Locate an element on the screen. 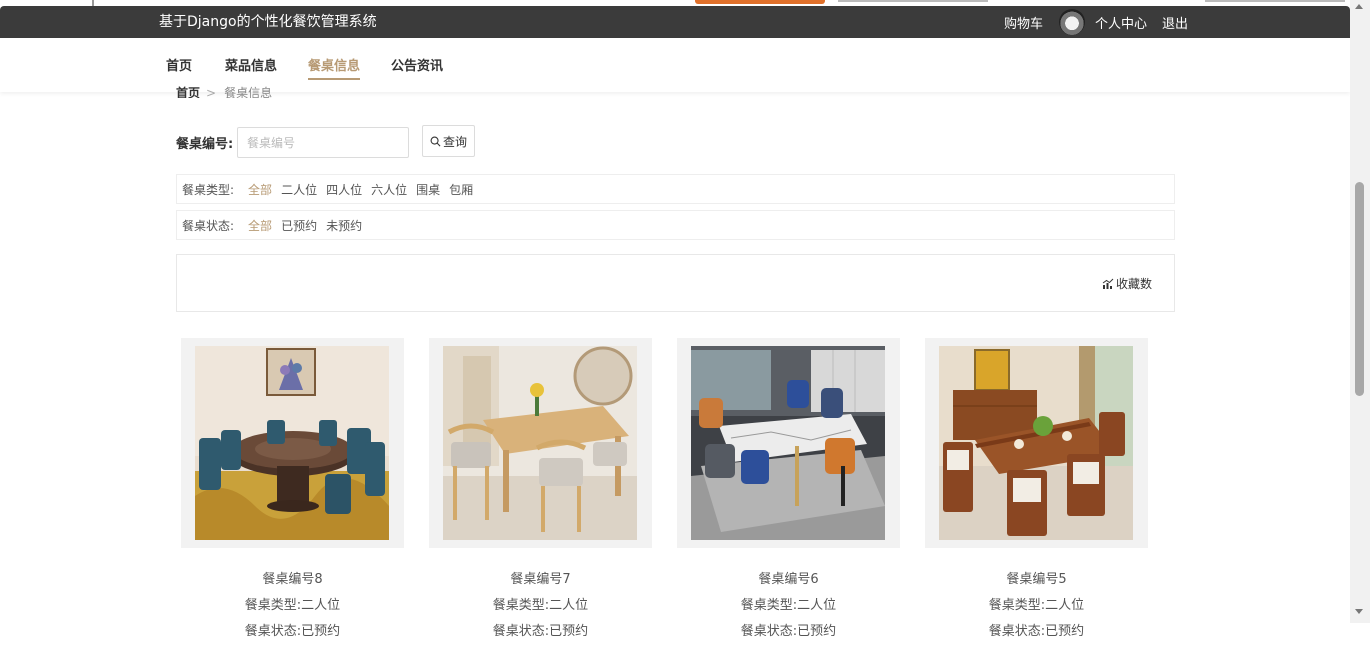 The width and height of the screenshot is (1370, 645). filter-type-all: 全部 is located at coordinates (260, 189).